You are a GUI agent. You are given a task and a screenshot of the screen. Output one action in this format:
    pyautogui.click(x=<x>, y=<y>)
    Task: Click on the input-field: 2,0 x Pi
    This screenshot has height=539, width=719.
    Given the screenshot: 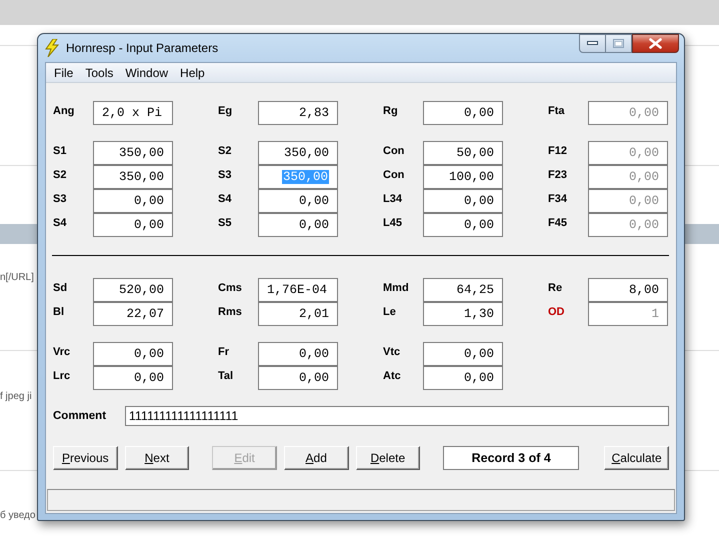 What is the action you would take?
    pyautogui.click(x=133, y=113)
    